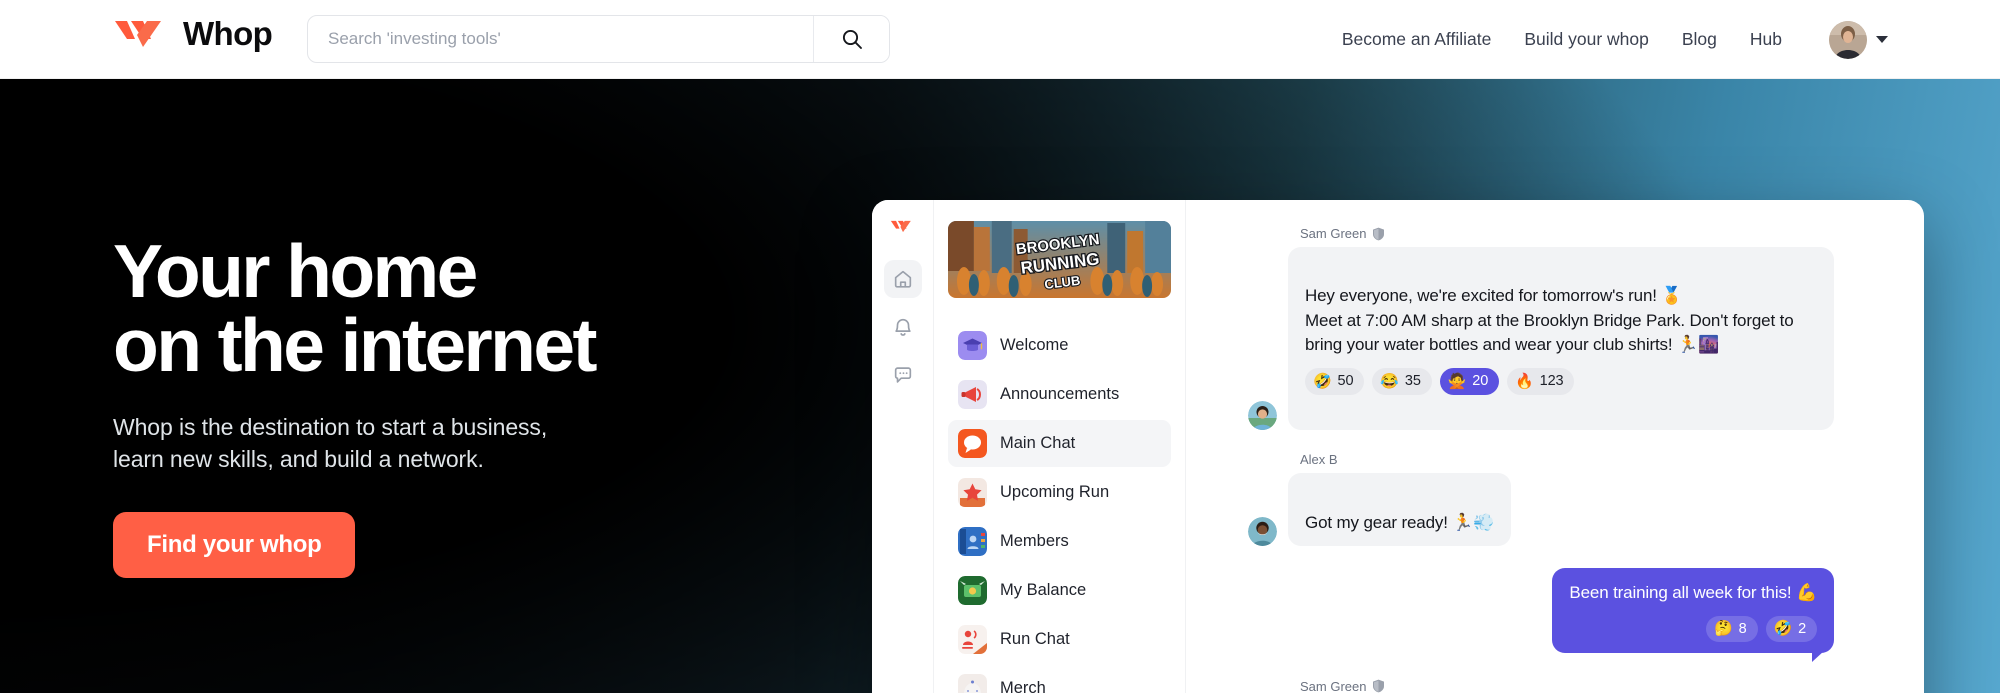 This screenshot has width=2000, height=693. Describe the element at coordinates (972, 639) in the screenshot. I see `speaking-head-emoji` at that location.